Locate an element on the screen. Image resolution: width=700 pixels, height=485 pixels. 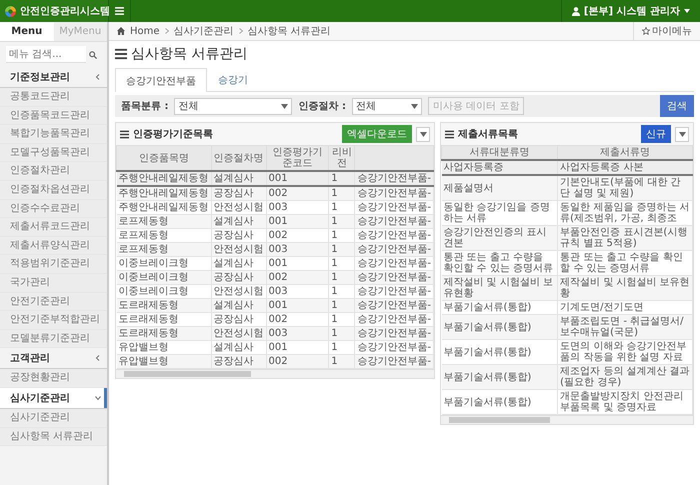
table-row: 도르래제동형 설계심사 001 1 승강기안전부품- is located at coordinates (275, 305).